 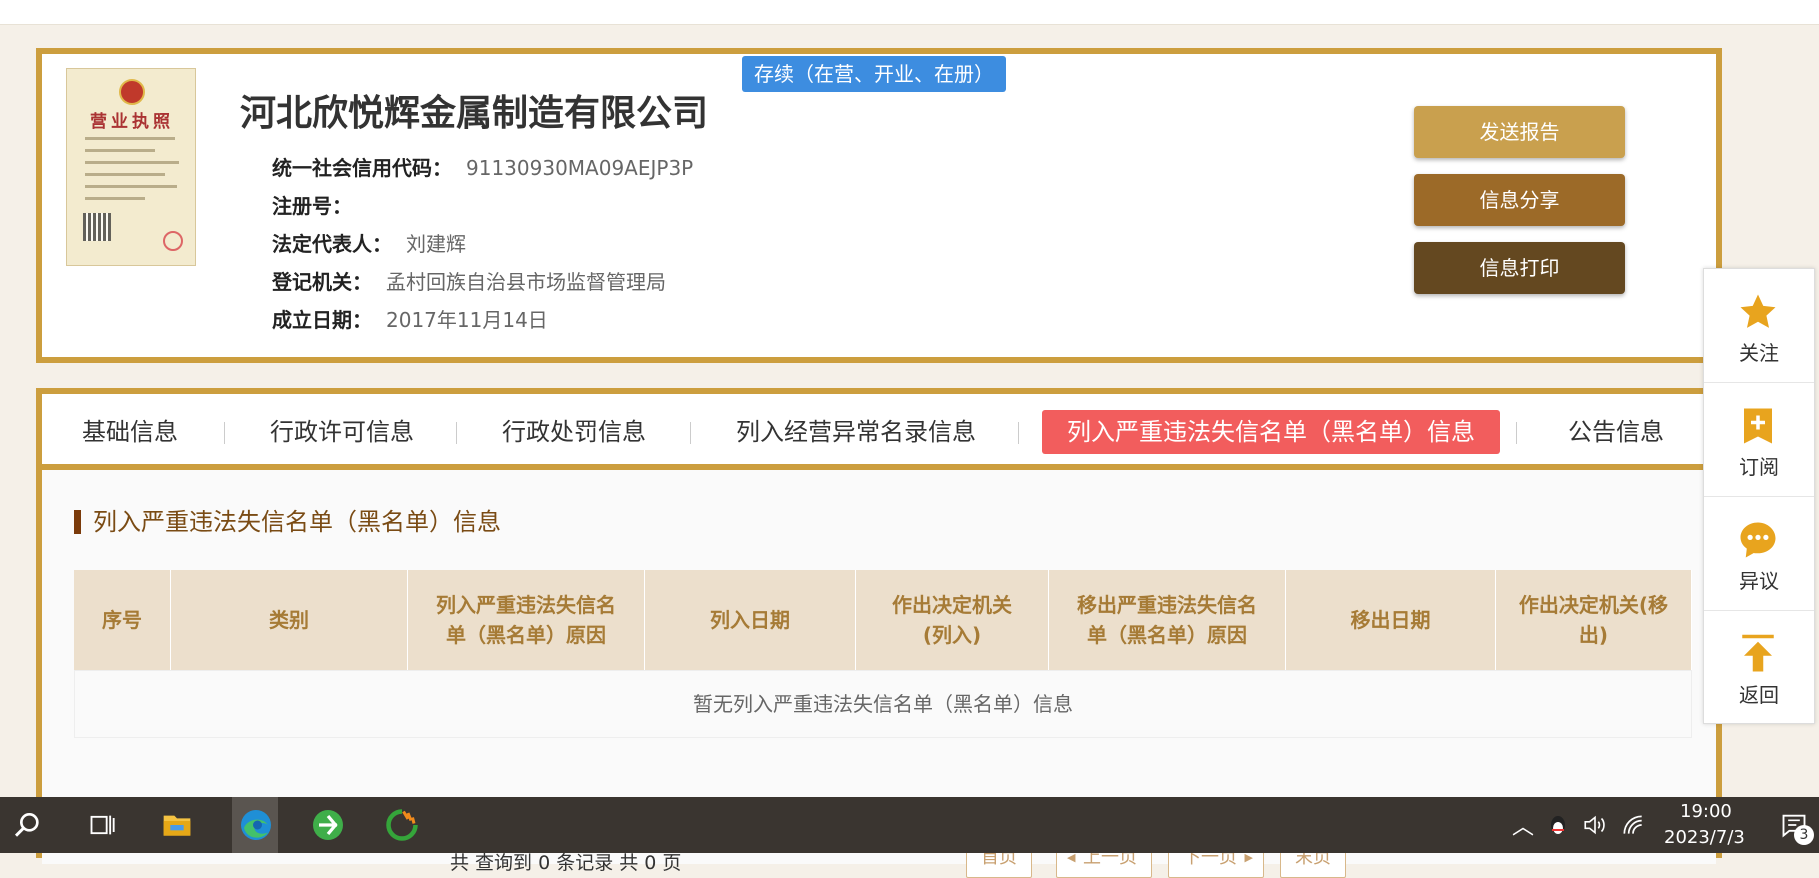 What do you see at coordinates (287, 522) in the screenshot?
I see `section-title: 列入严重违法失信名单（黑名单）信息` at bounding box center [287, 522].